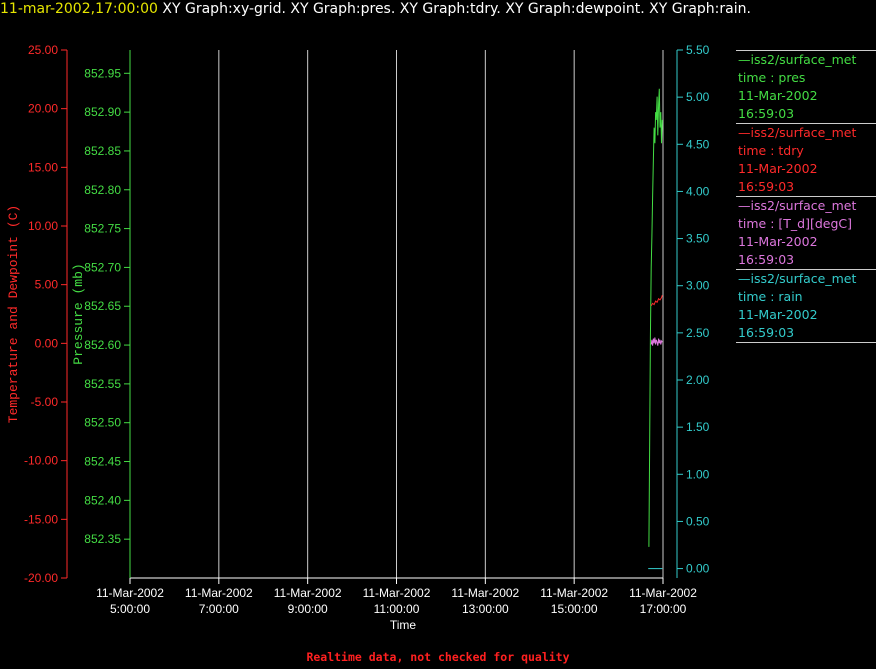  I want to click on legend-field: time : rain, so click(770, 296).